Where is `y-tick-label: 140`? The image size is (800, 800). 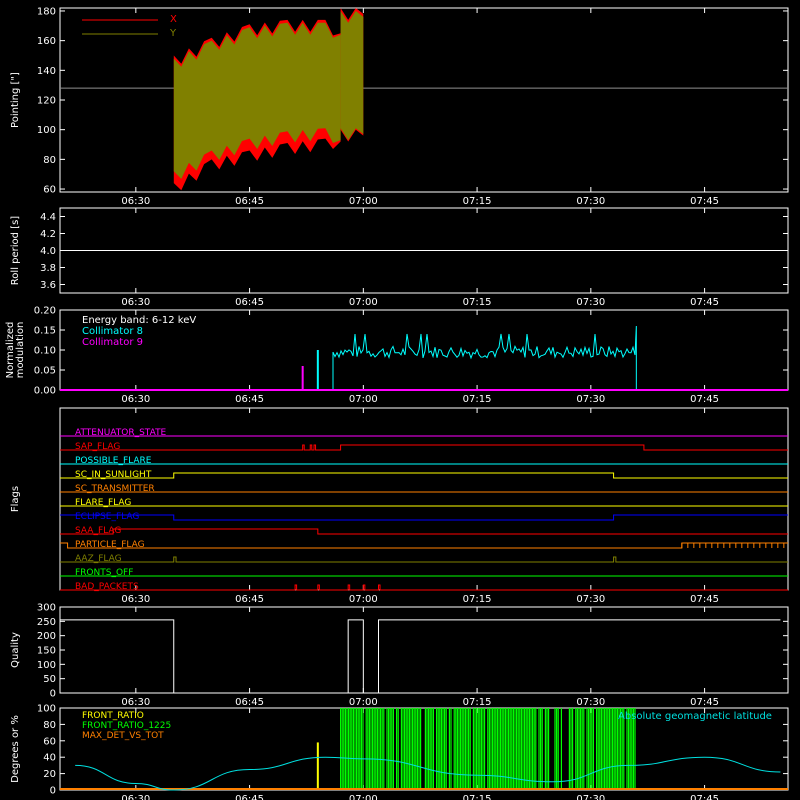 y-tick-label: 140 is located at coordinates (46, 71).